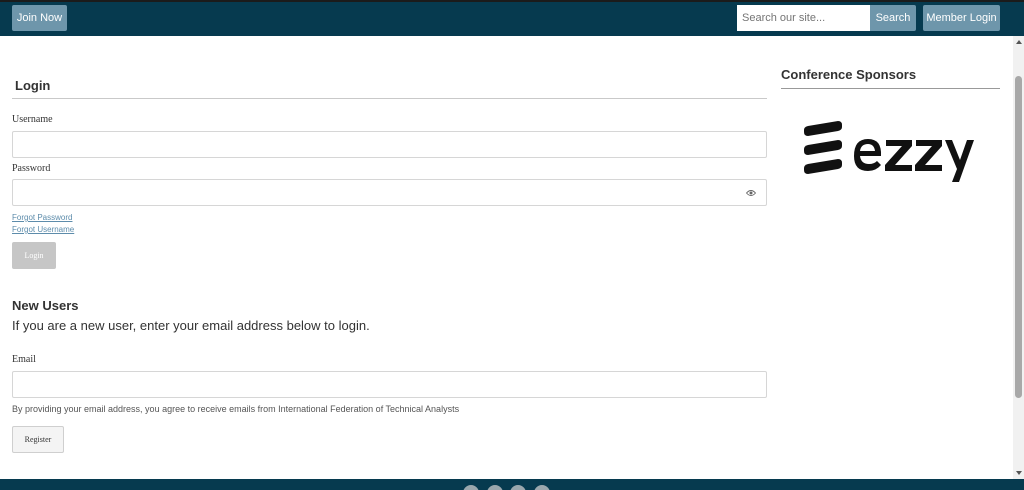  What do you see at coordinates (42, 217) in the screenshot?
I see `forgot-password-link: Forgot Password` at bounding box center [42, 217].